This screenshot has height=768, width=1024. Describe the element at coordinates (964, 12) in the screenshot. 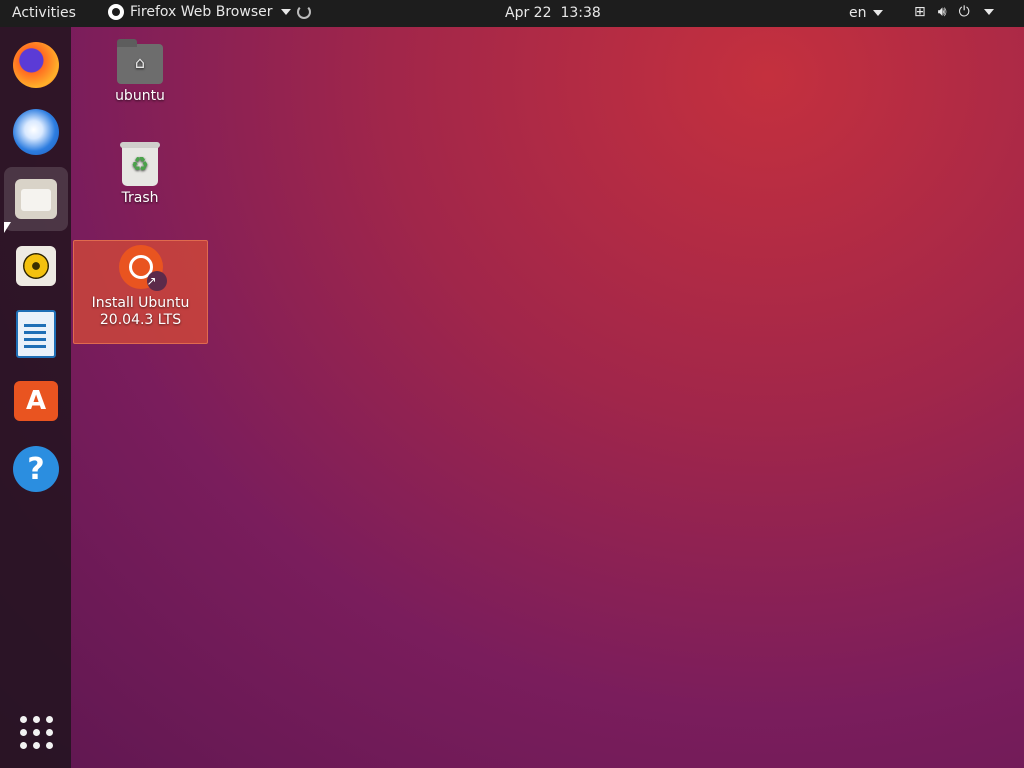

I see `power-icon: ⏻` at that location.